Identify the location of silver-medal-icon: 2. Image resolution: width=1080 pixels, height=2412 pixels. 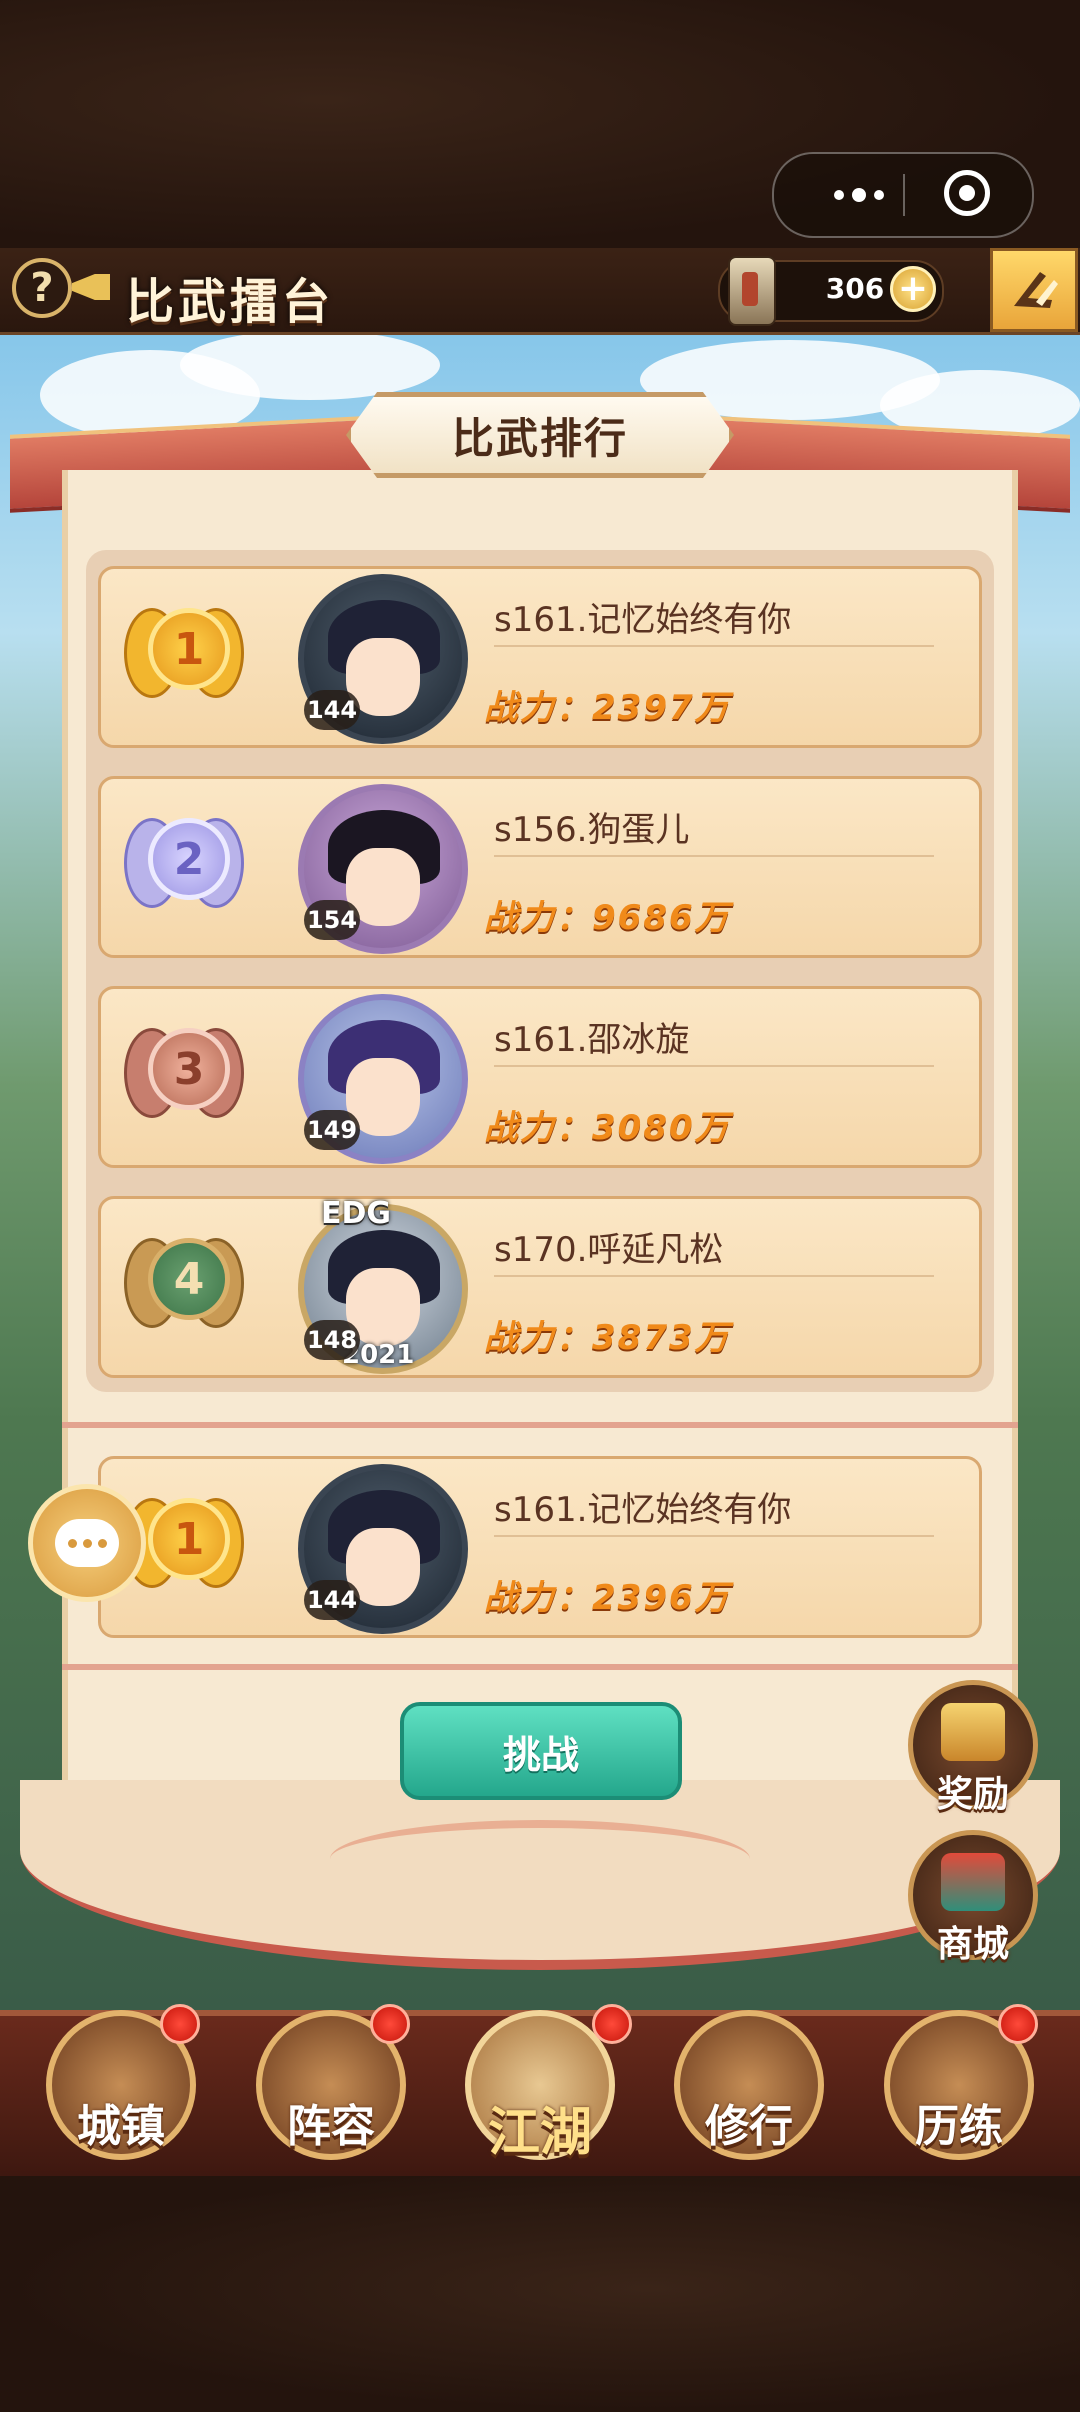
(184, 860).